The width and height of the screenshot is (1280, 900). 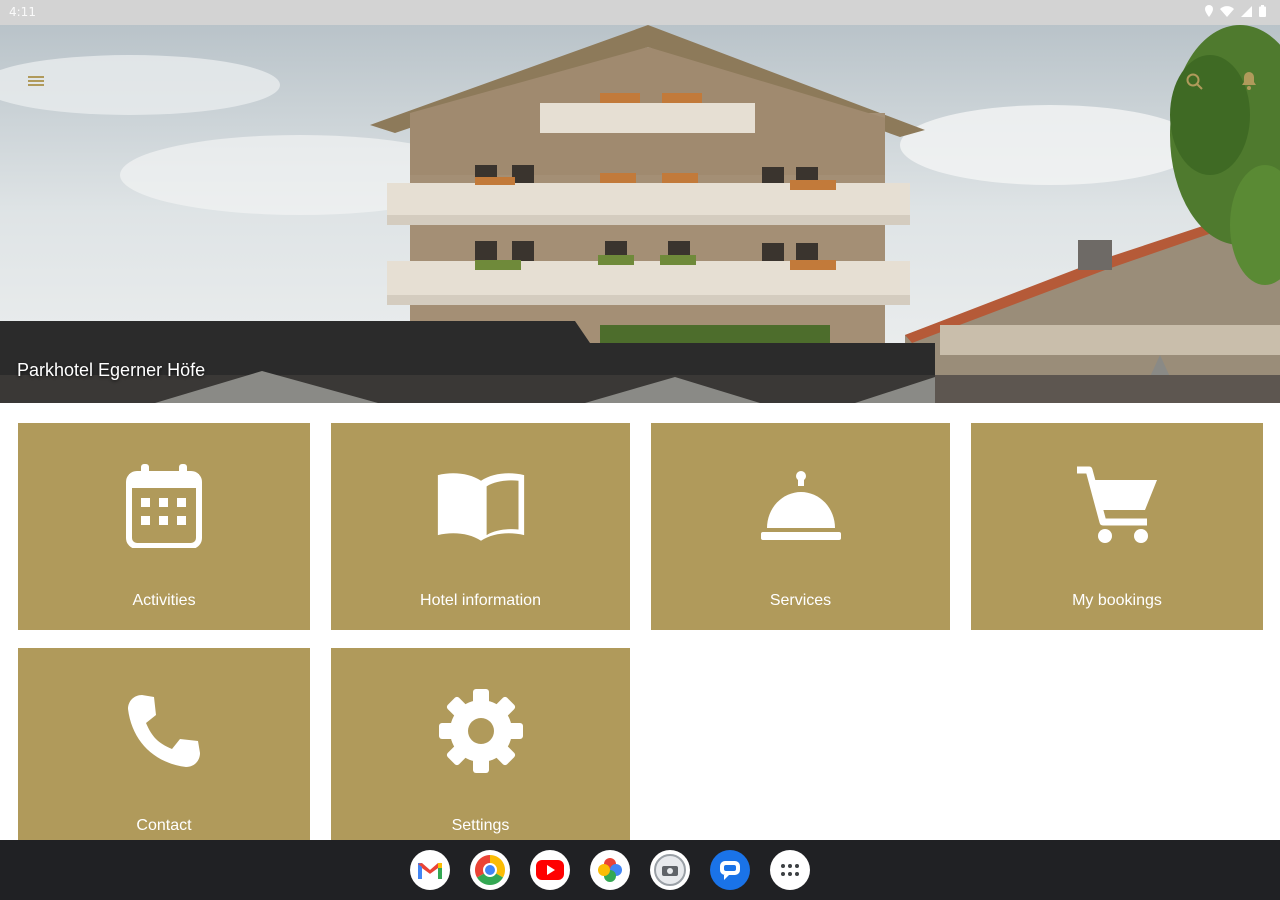 I want to click on photos-icon, so click(x=610, y=870).